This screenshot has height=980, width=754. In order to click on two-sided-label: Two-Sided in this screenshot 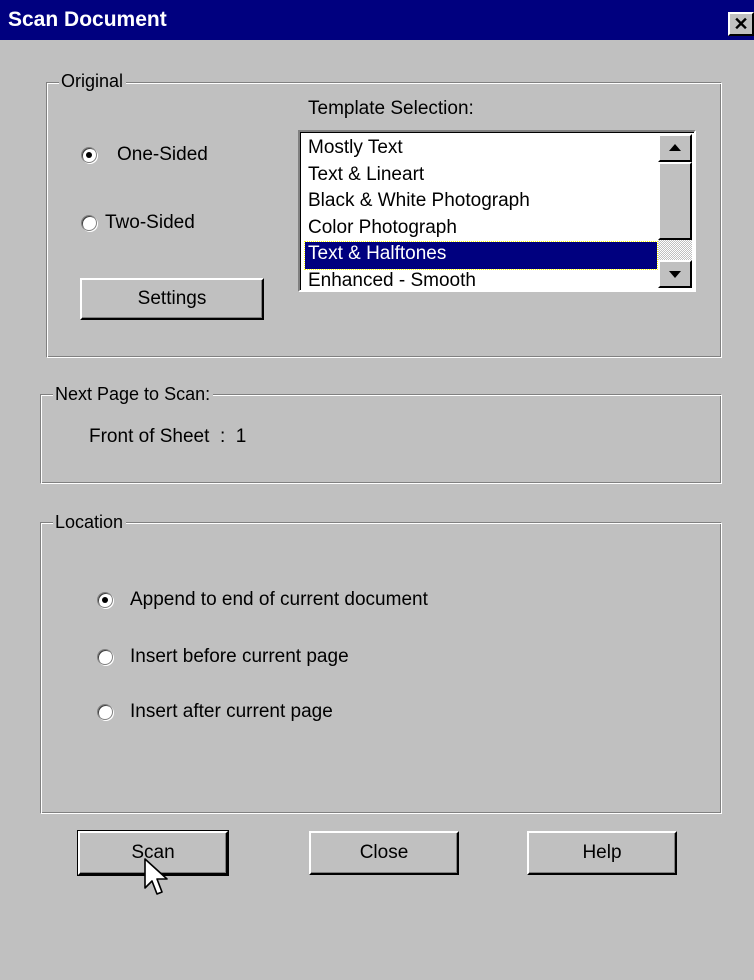, I will do `click(150, 222)`.